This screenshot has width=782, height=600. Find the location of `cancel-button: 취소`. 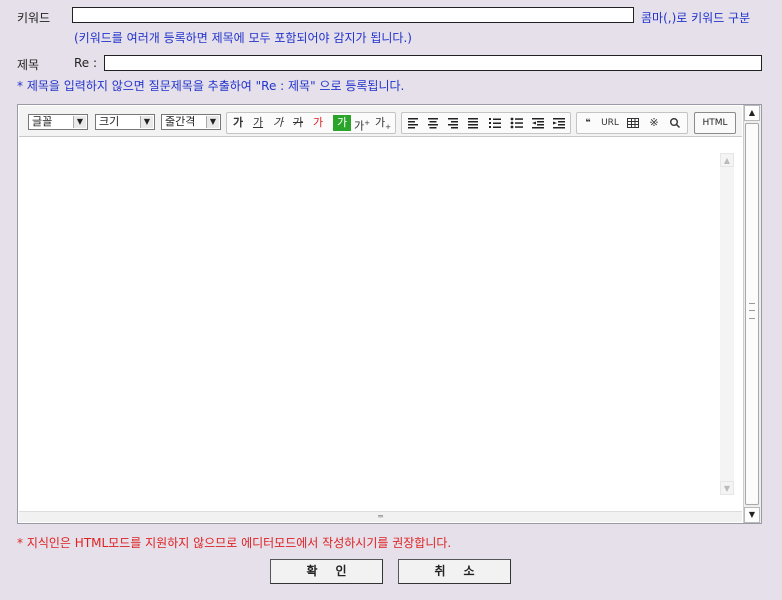

cancel-button: 취소 is located at coordinates (454, 571).